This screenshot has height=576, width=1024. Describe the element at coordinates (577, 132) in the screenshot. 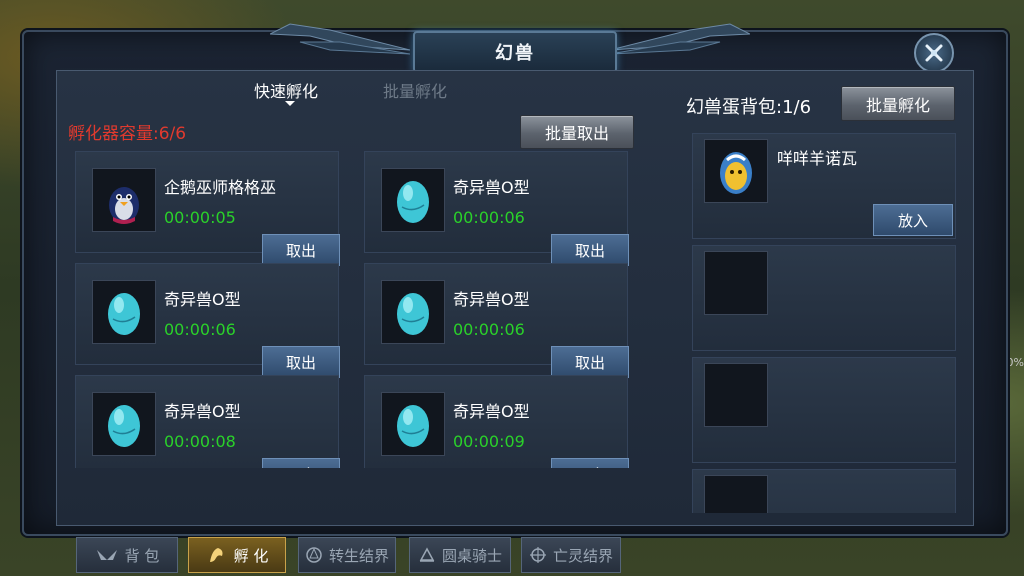

I see `batch-take-out-button: 批量取出` at that location.